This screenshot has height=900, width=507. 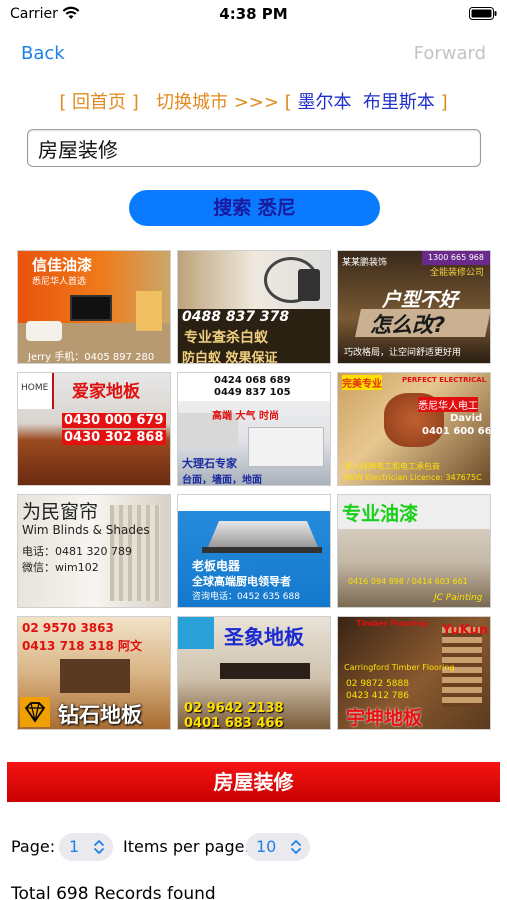 What do you see at coordinates (377, 696) in the screenshot?
I see `ad-text: 0423 412 786` at bounding box center [377, 696].